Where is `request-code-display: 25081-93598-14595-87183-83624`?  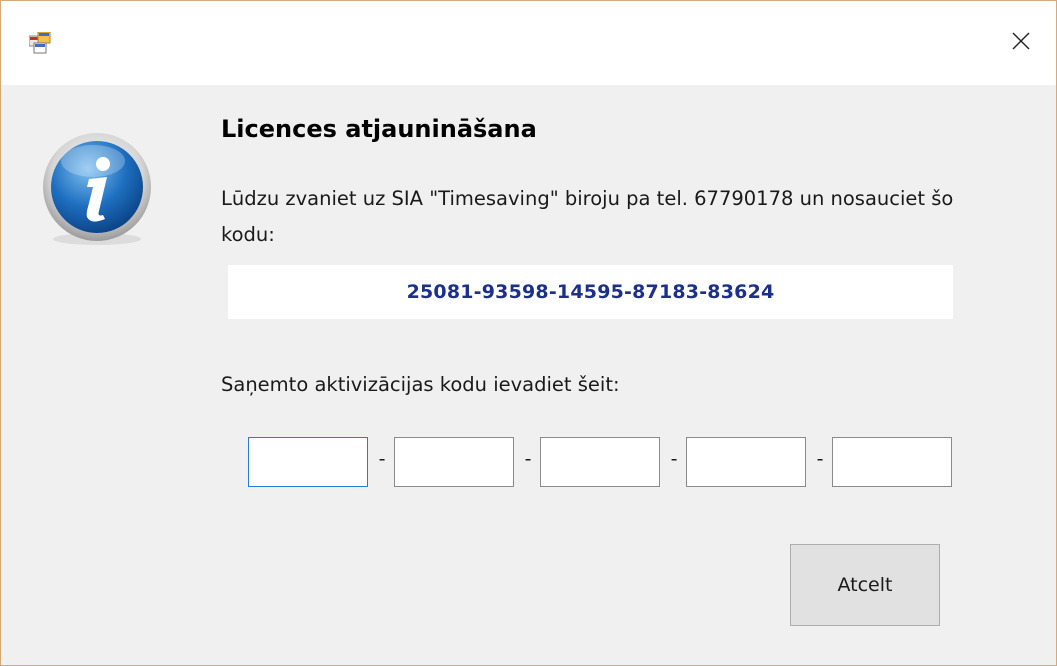
request-code-display: 25081-93598-14595-87183-83624 is located at coordinates (590, 292).